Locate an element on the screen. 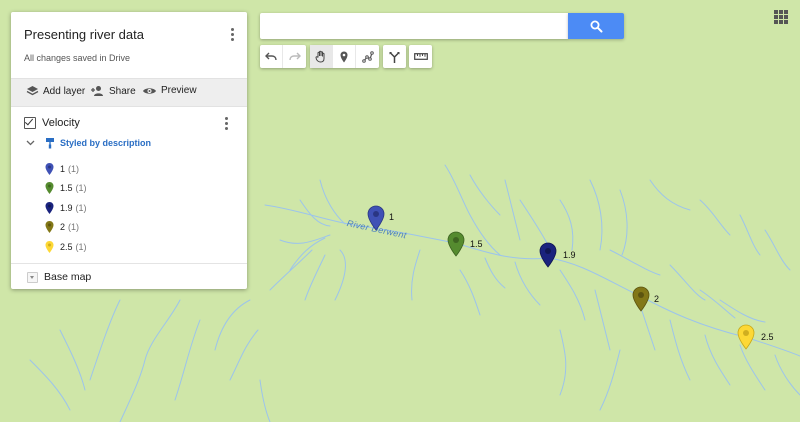 Image resolution: width=800 pixels, height=422 pixels. measure-button is located at coordinates (420, 56).